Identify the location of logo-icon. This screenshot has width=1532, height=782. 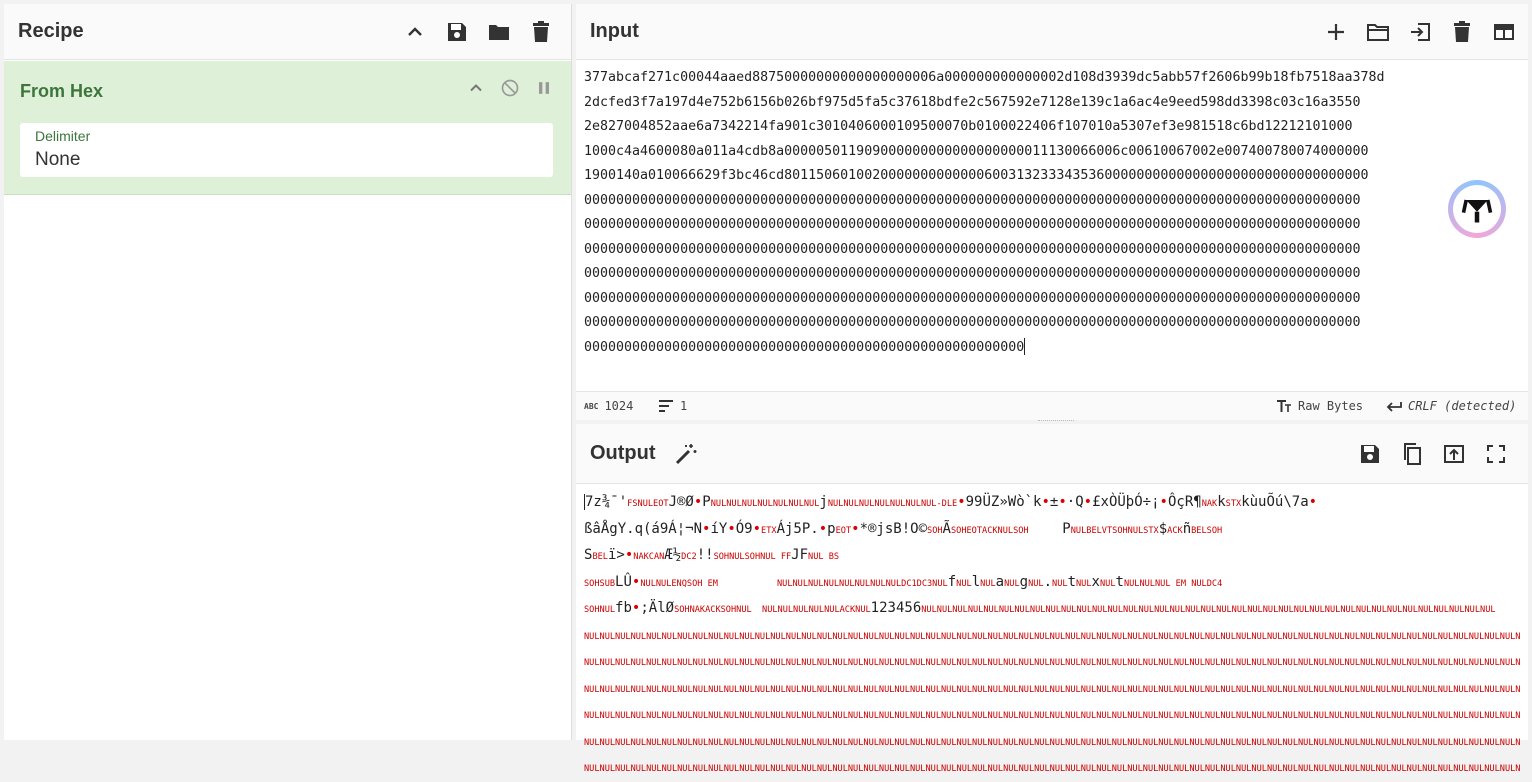
(1477, 211).